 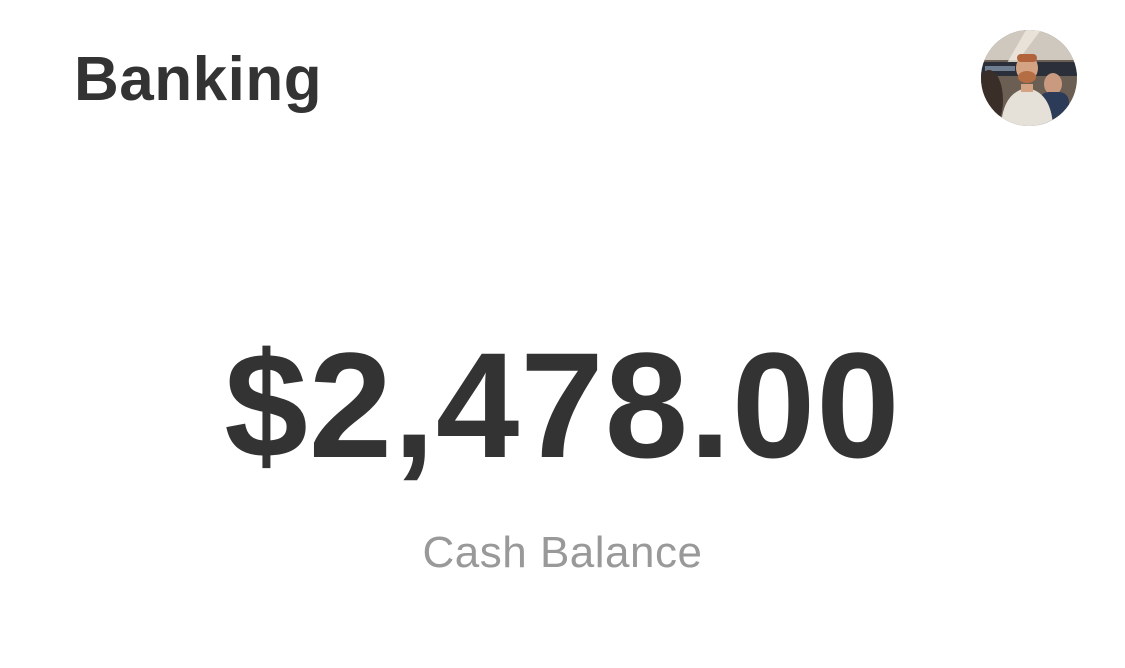 I want to click on profile-photo-icon, so click(x=1029, y=78).